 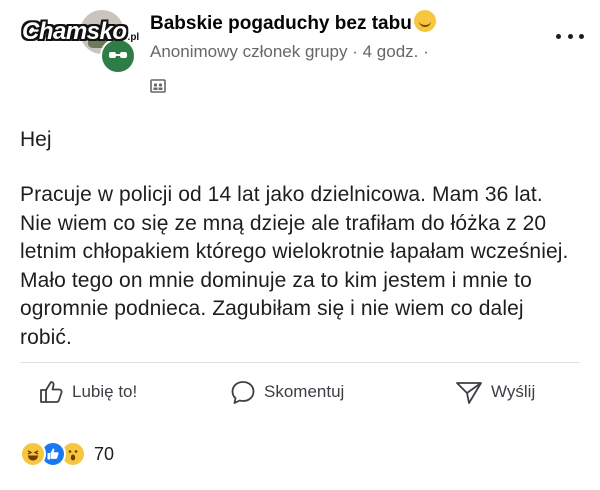 I want to click on more-options-button, so click(x=570, y=36).